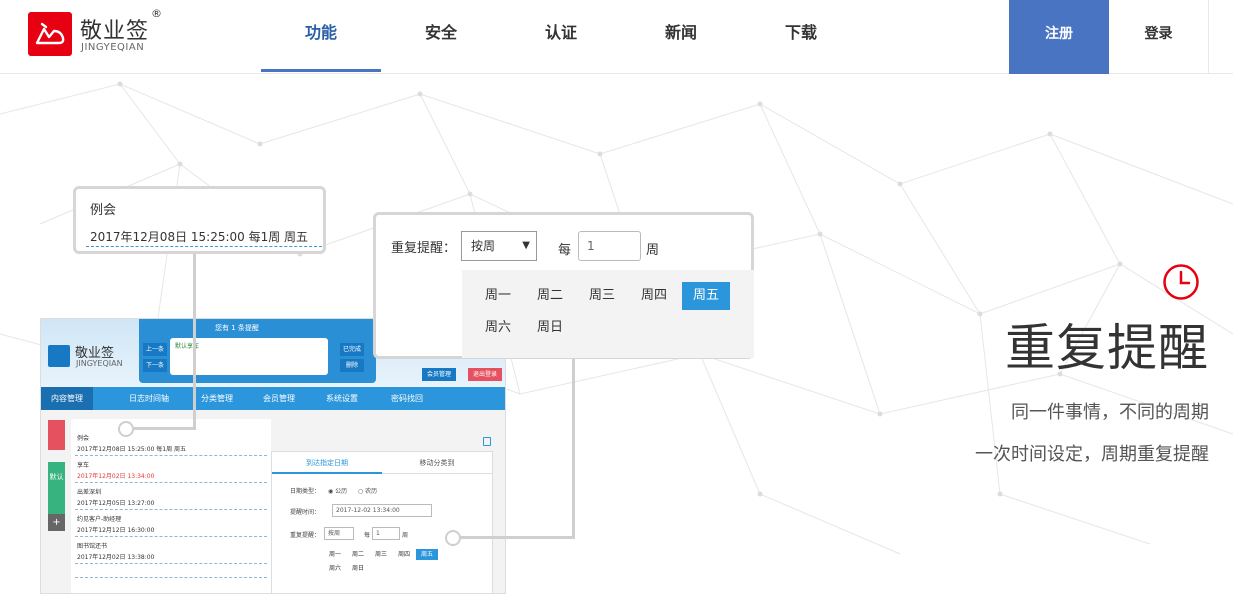  Describe the element at coordinates (427, 554) in the screenshot. I see `preview-day-fri: 周五` at that location.